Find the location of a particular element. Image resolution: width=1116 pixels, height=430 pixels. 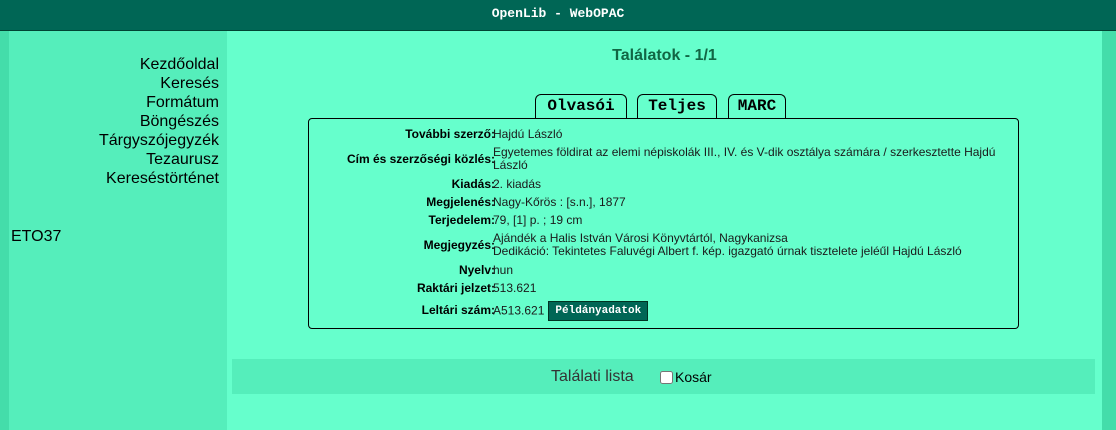

results-footer-bar: Találati lista Kosár is located at coordinates (663, 376).